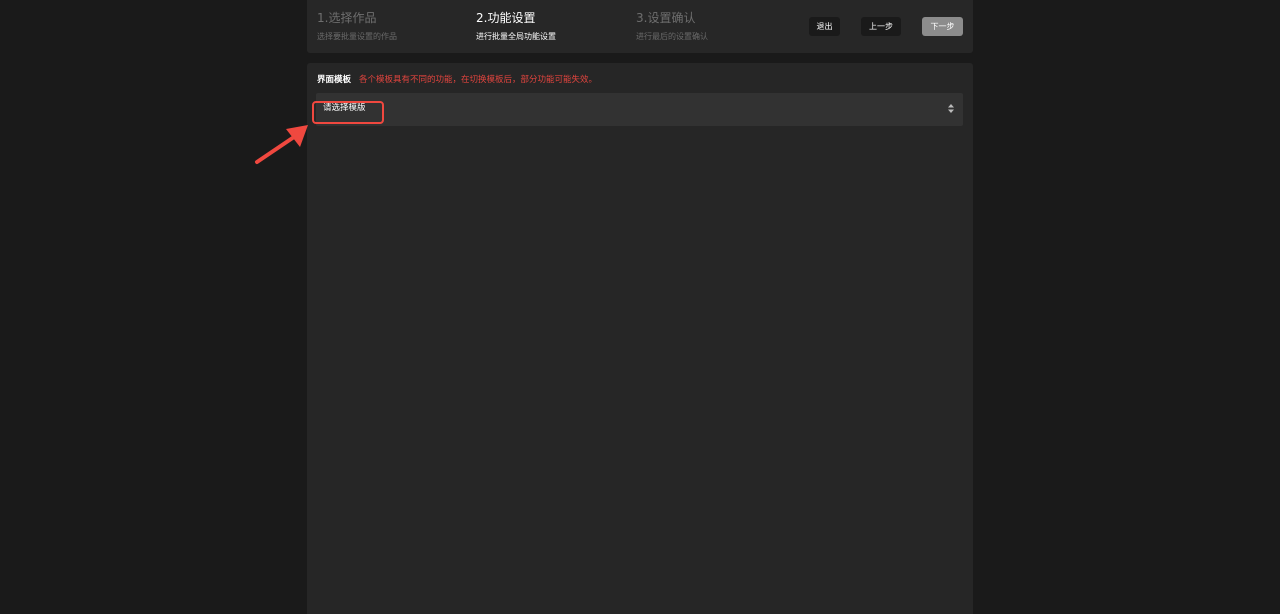 This screenshot has width=1280, height=614. I want to click on template-select: 请选择模版, so click(639, 109).